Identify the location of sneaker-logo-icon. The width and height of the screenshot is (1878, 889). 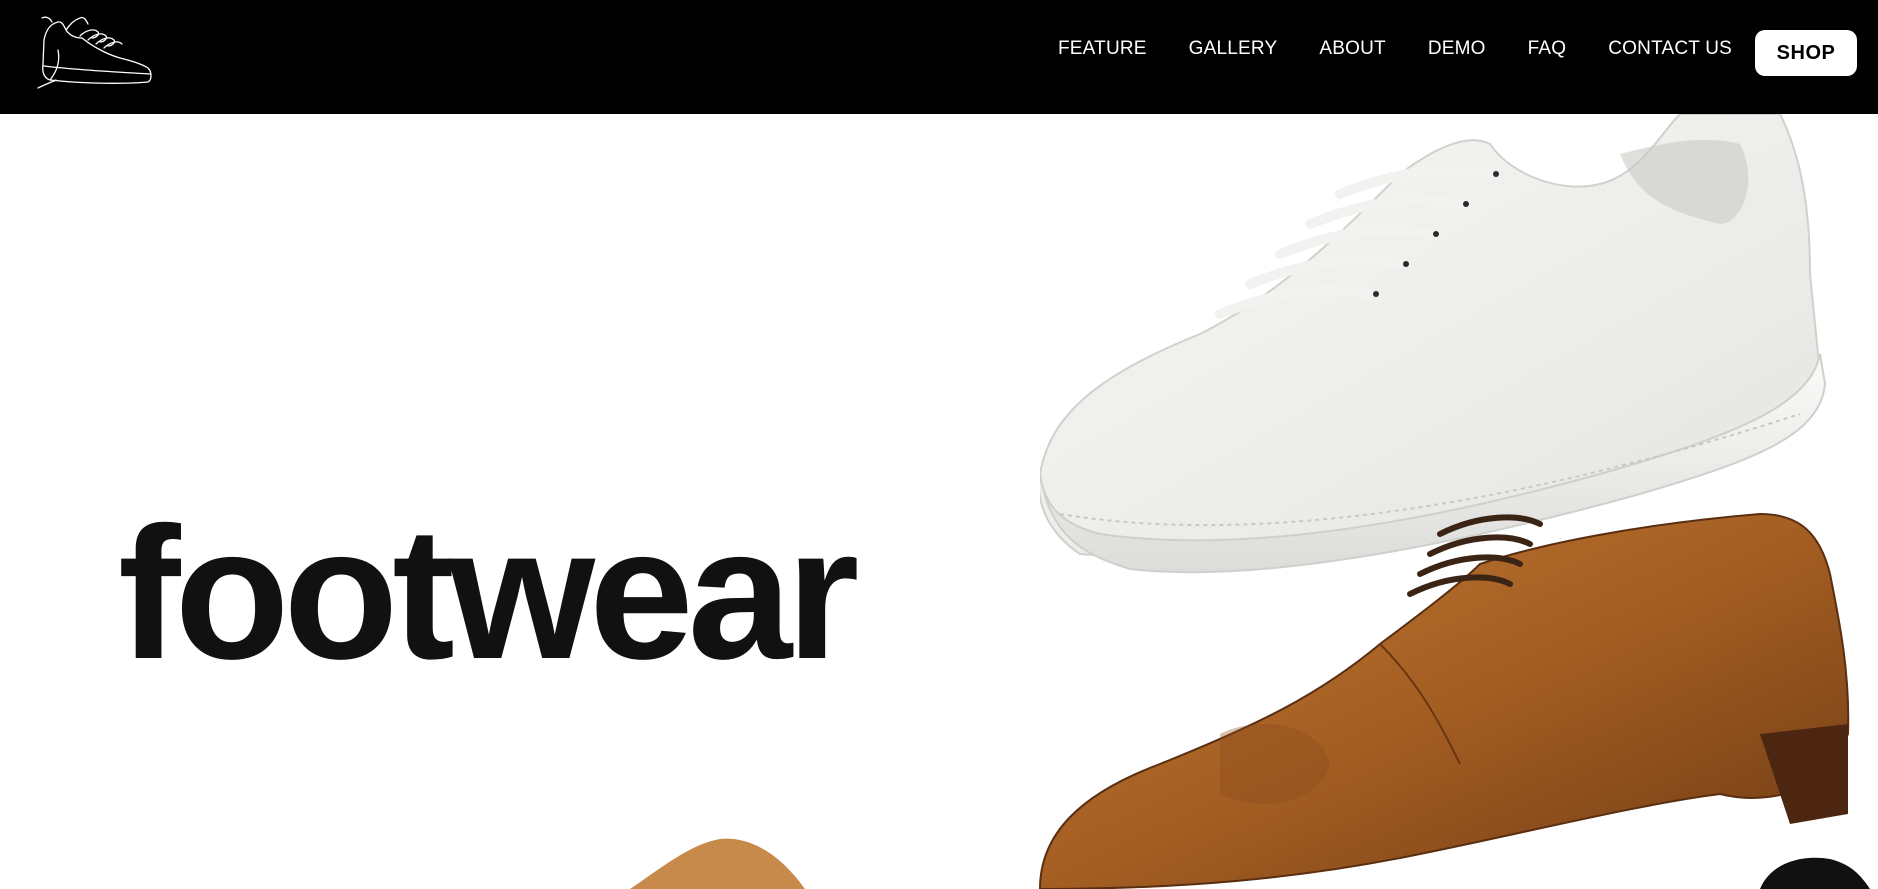
(97, 50).